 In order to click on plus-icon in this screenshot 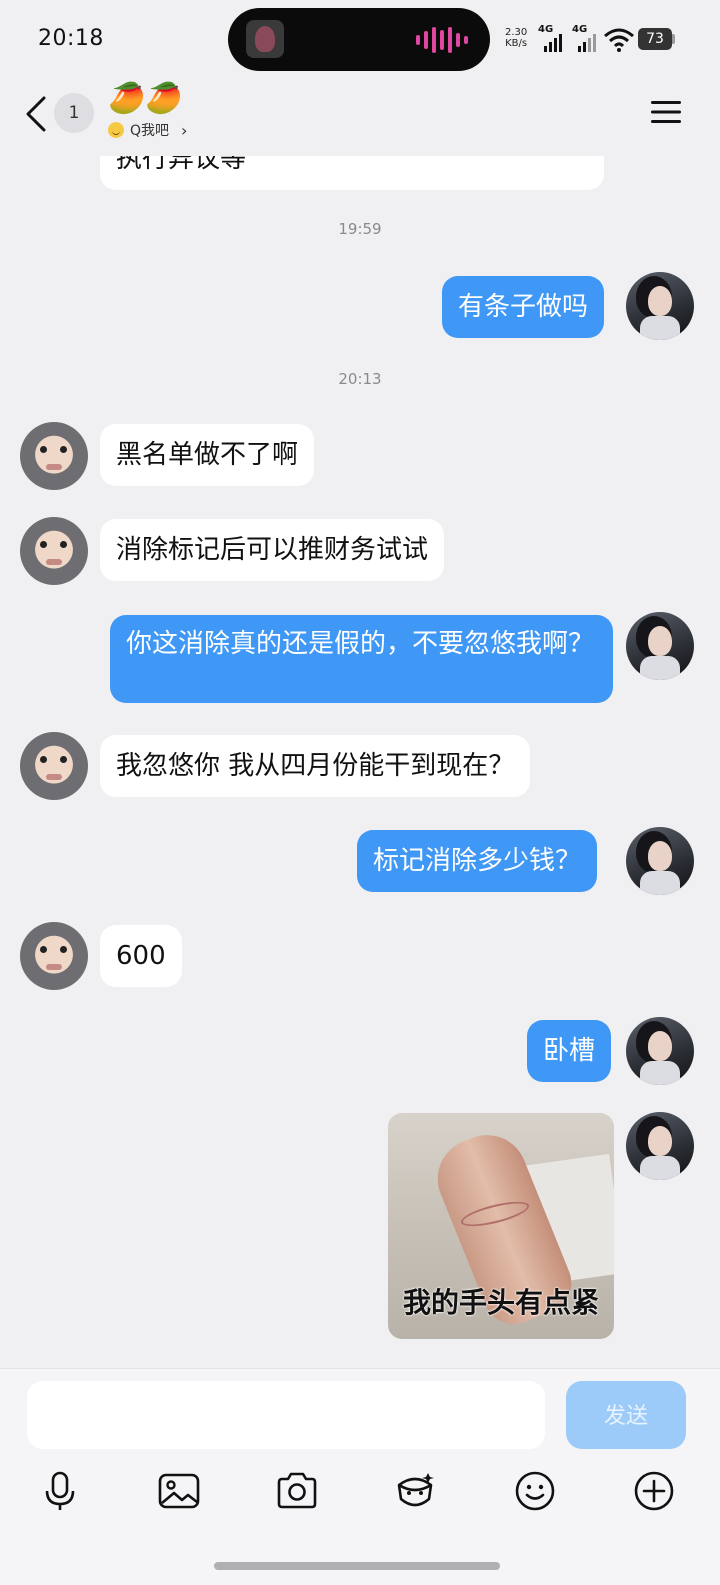, I will do `click(654, 1491)`.